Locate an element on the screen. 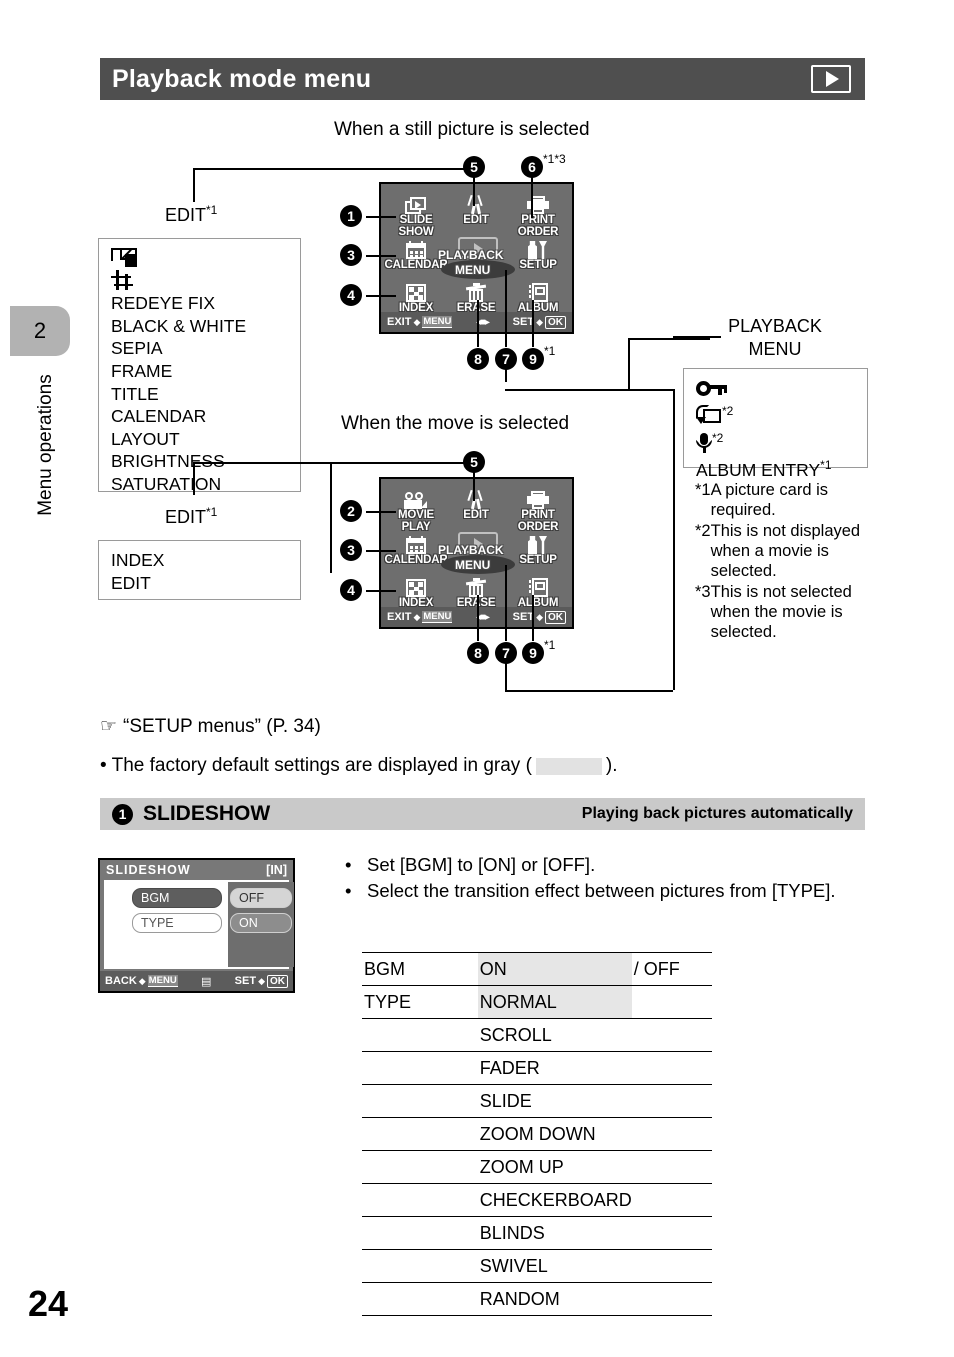 The height and width of the screenshot is (1357, 954). erase-icon is located at coordinates (476, 587).